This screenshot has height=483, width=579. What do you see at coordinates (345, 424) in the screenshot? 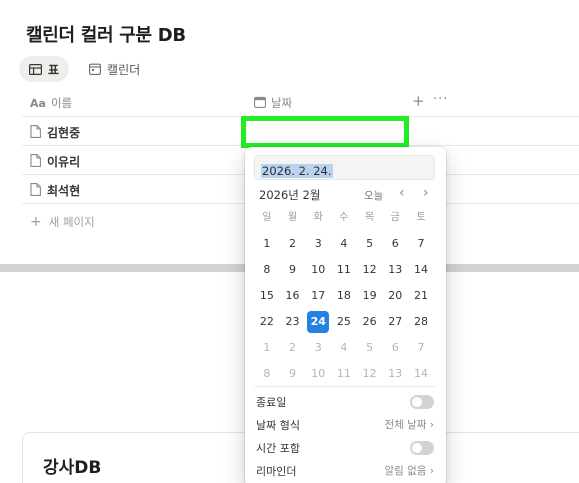
I see `date-format-option: 날짜 형식 전체 날짜 ›` at bounding box center [345, 424].